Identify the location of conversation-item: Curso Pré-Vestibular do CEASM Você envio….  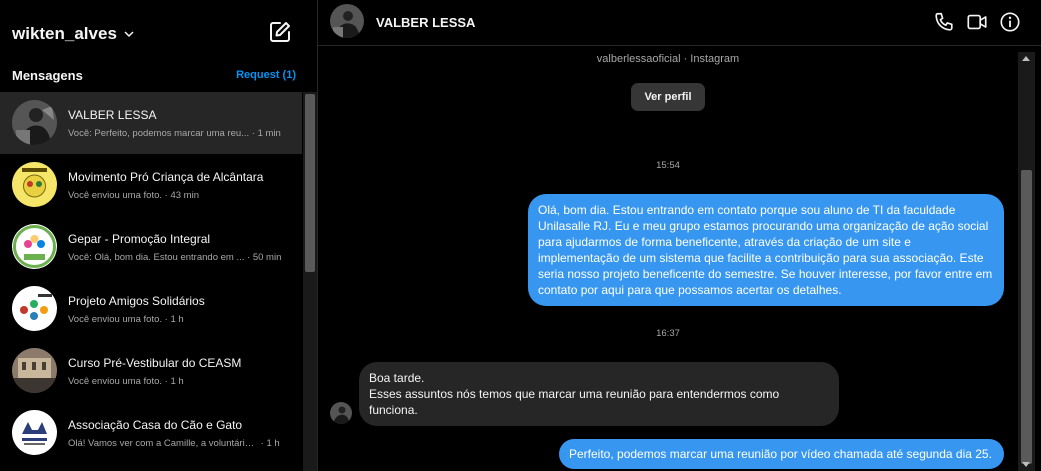
(151, 371).